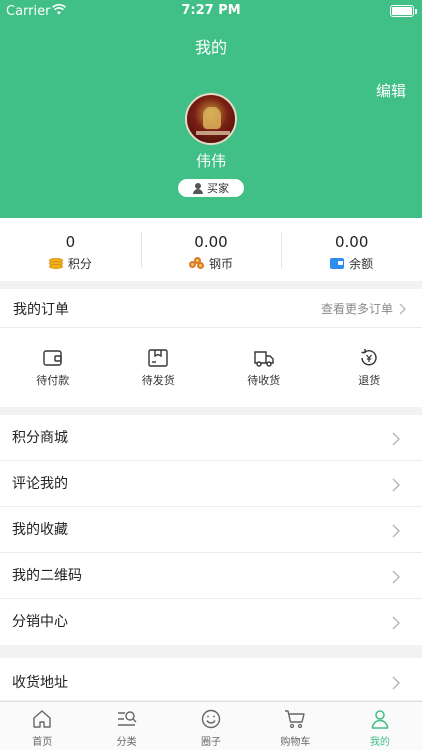 This screenshot has width=422, height=750. I want to click on stat-points: 0 积分, so click(70, 249).